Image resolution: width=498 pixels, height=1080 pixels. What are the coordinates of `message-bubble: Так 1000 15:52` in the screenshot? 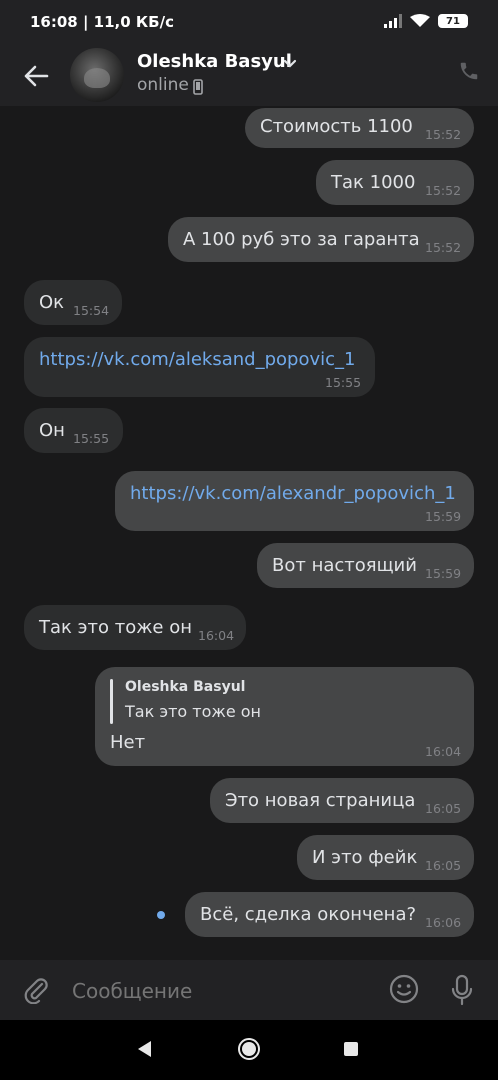 It's located at (395, 182).